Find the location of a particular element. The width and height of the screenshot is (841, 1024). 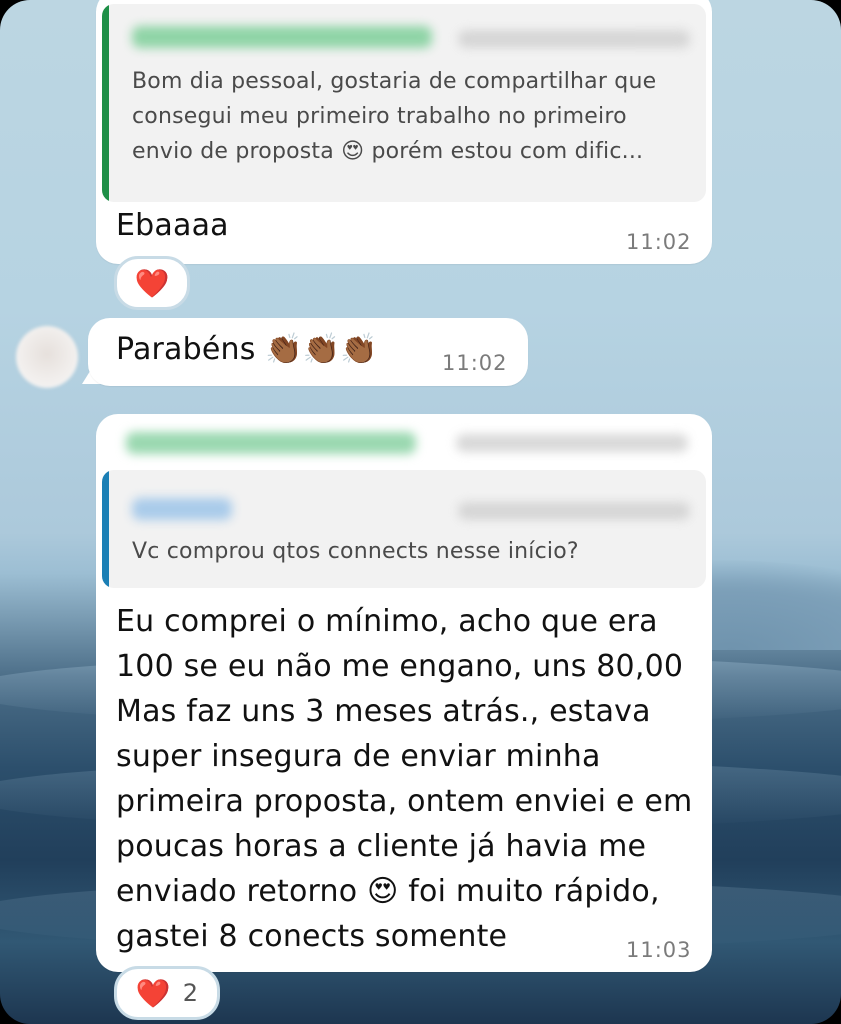

reply-quote: Vc comprou qtos connects nesse início? is located at coordinates (404, 529).